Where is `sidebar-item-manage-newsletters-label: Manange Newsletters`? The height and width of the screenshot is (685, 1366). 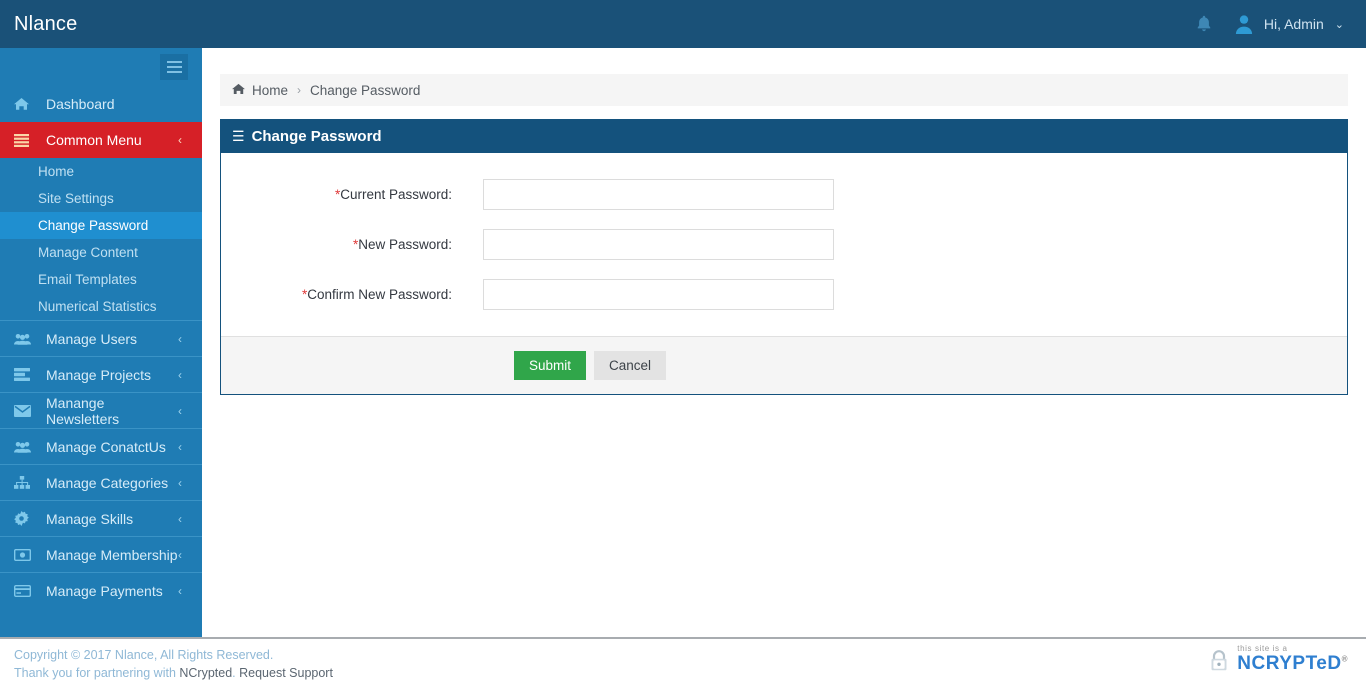 sidebar-item-manage-newsletters-label: Manange Newsletters is located at coordinates (83, 410).